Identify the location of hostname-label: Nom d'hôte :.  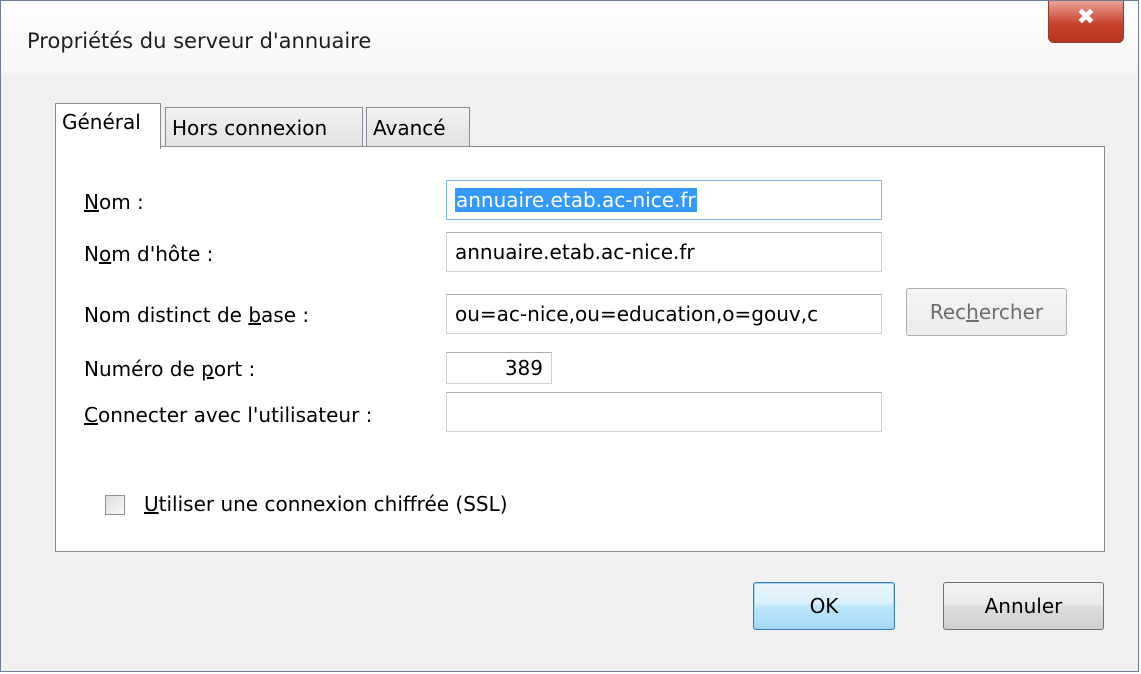
(149, 254).